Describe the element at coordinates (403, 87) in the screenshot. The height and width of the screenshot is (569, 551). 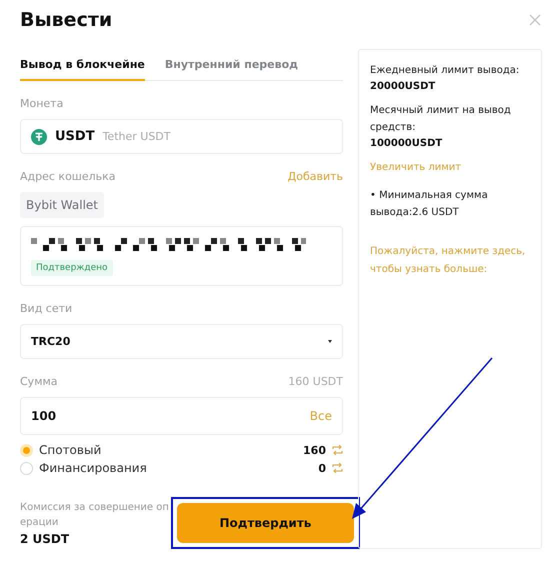
I see `limit-value: 20000USDT` at that location.